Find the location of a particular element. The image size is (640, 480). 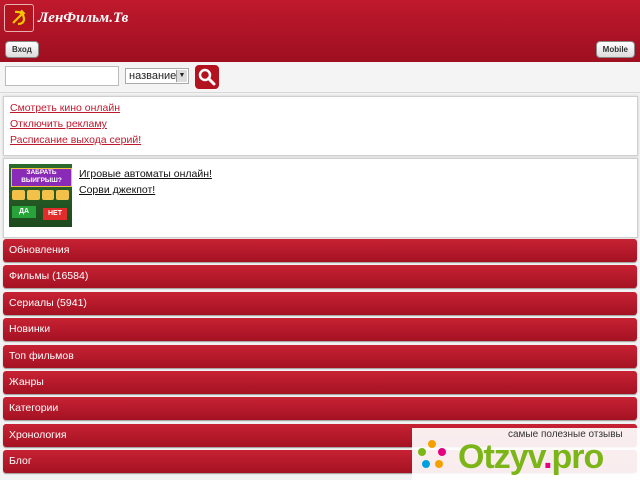

watermark-logo: Otzyv.pro is located at coordinates (531, 457).